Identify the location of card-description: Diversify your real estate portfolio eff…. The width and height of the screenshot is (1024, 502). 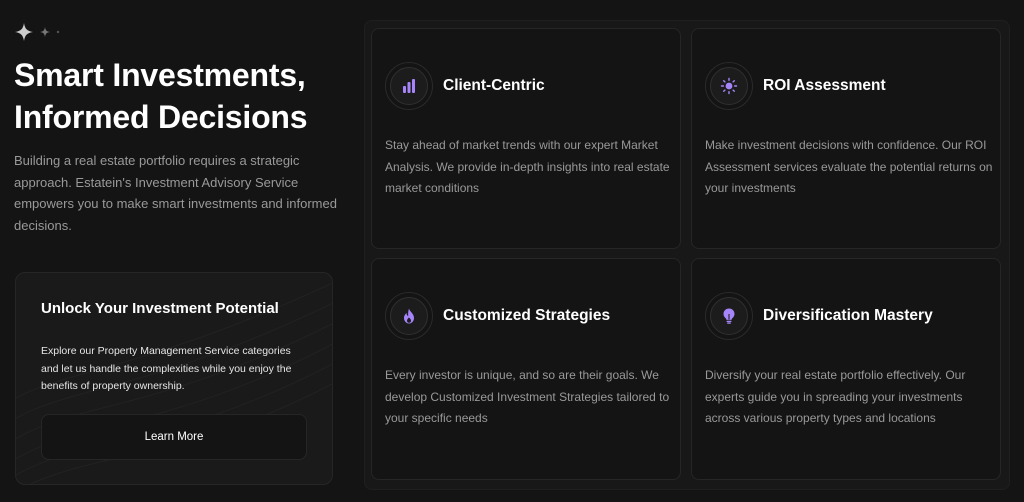
(835, 396).